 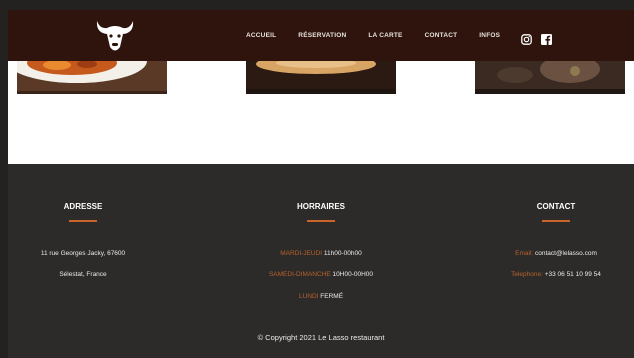 I want to click on horaires-row: LUNDI FERMÉ, so click(x=321, y=296).